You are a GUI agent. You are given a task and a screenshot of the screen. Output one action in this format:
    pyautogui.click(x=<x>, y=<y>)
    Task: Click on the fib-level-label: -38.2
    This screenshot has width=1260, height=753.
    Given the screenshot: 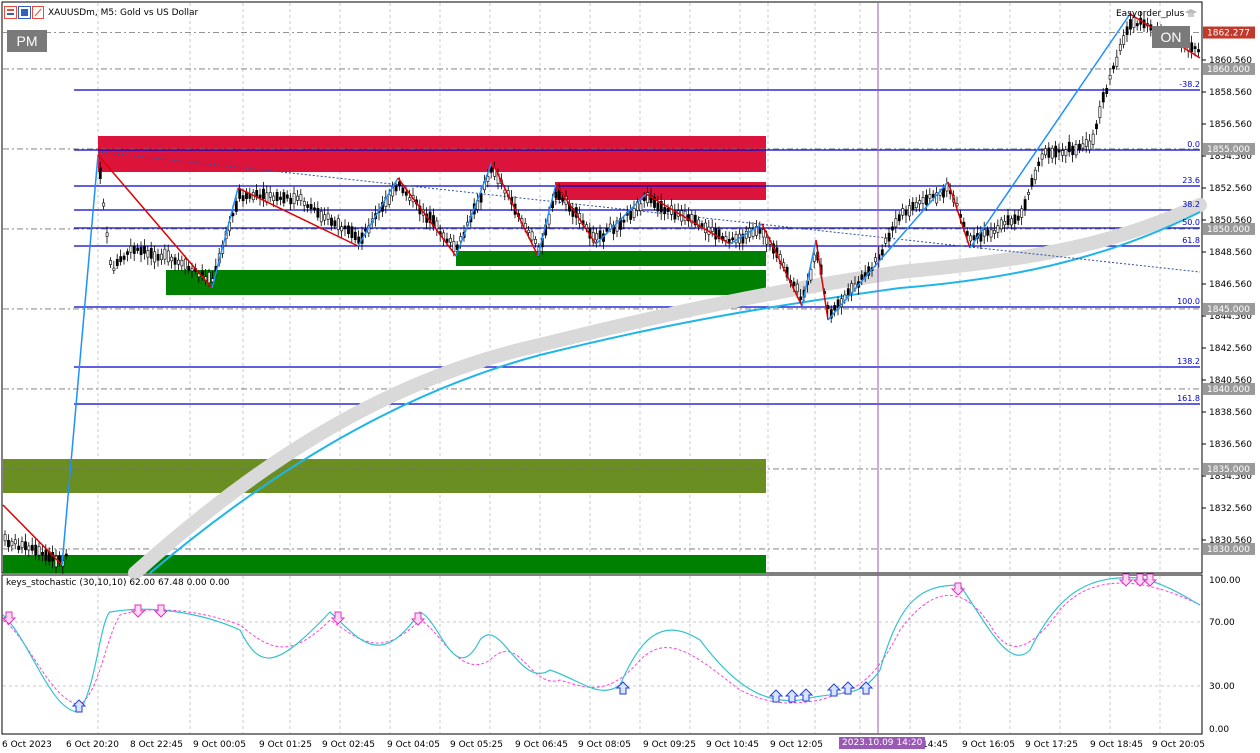 What is the action you would take?
    pyautogui.click(x=1189, y=84)
    